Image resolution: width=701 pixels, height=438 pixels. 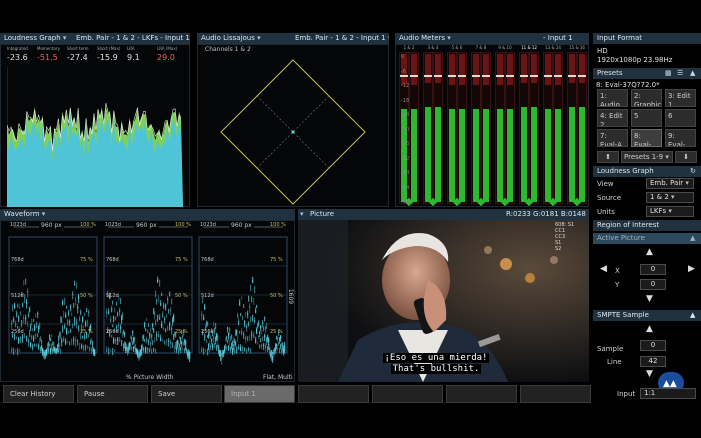 I want to click on presets-range-select: Presets 1-9, so click(x=647, y=157).